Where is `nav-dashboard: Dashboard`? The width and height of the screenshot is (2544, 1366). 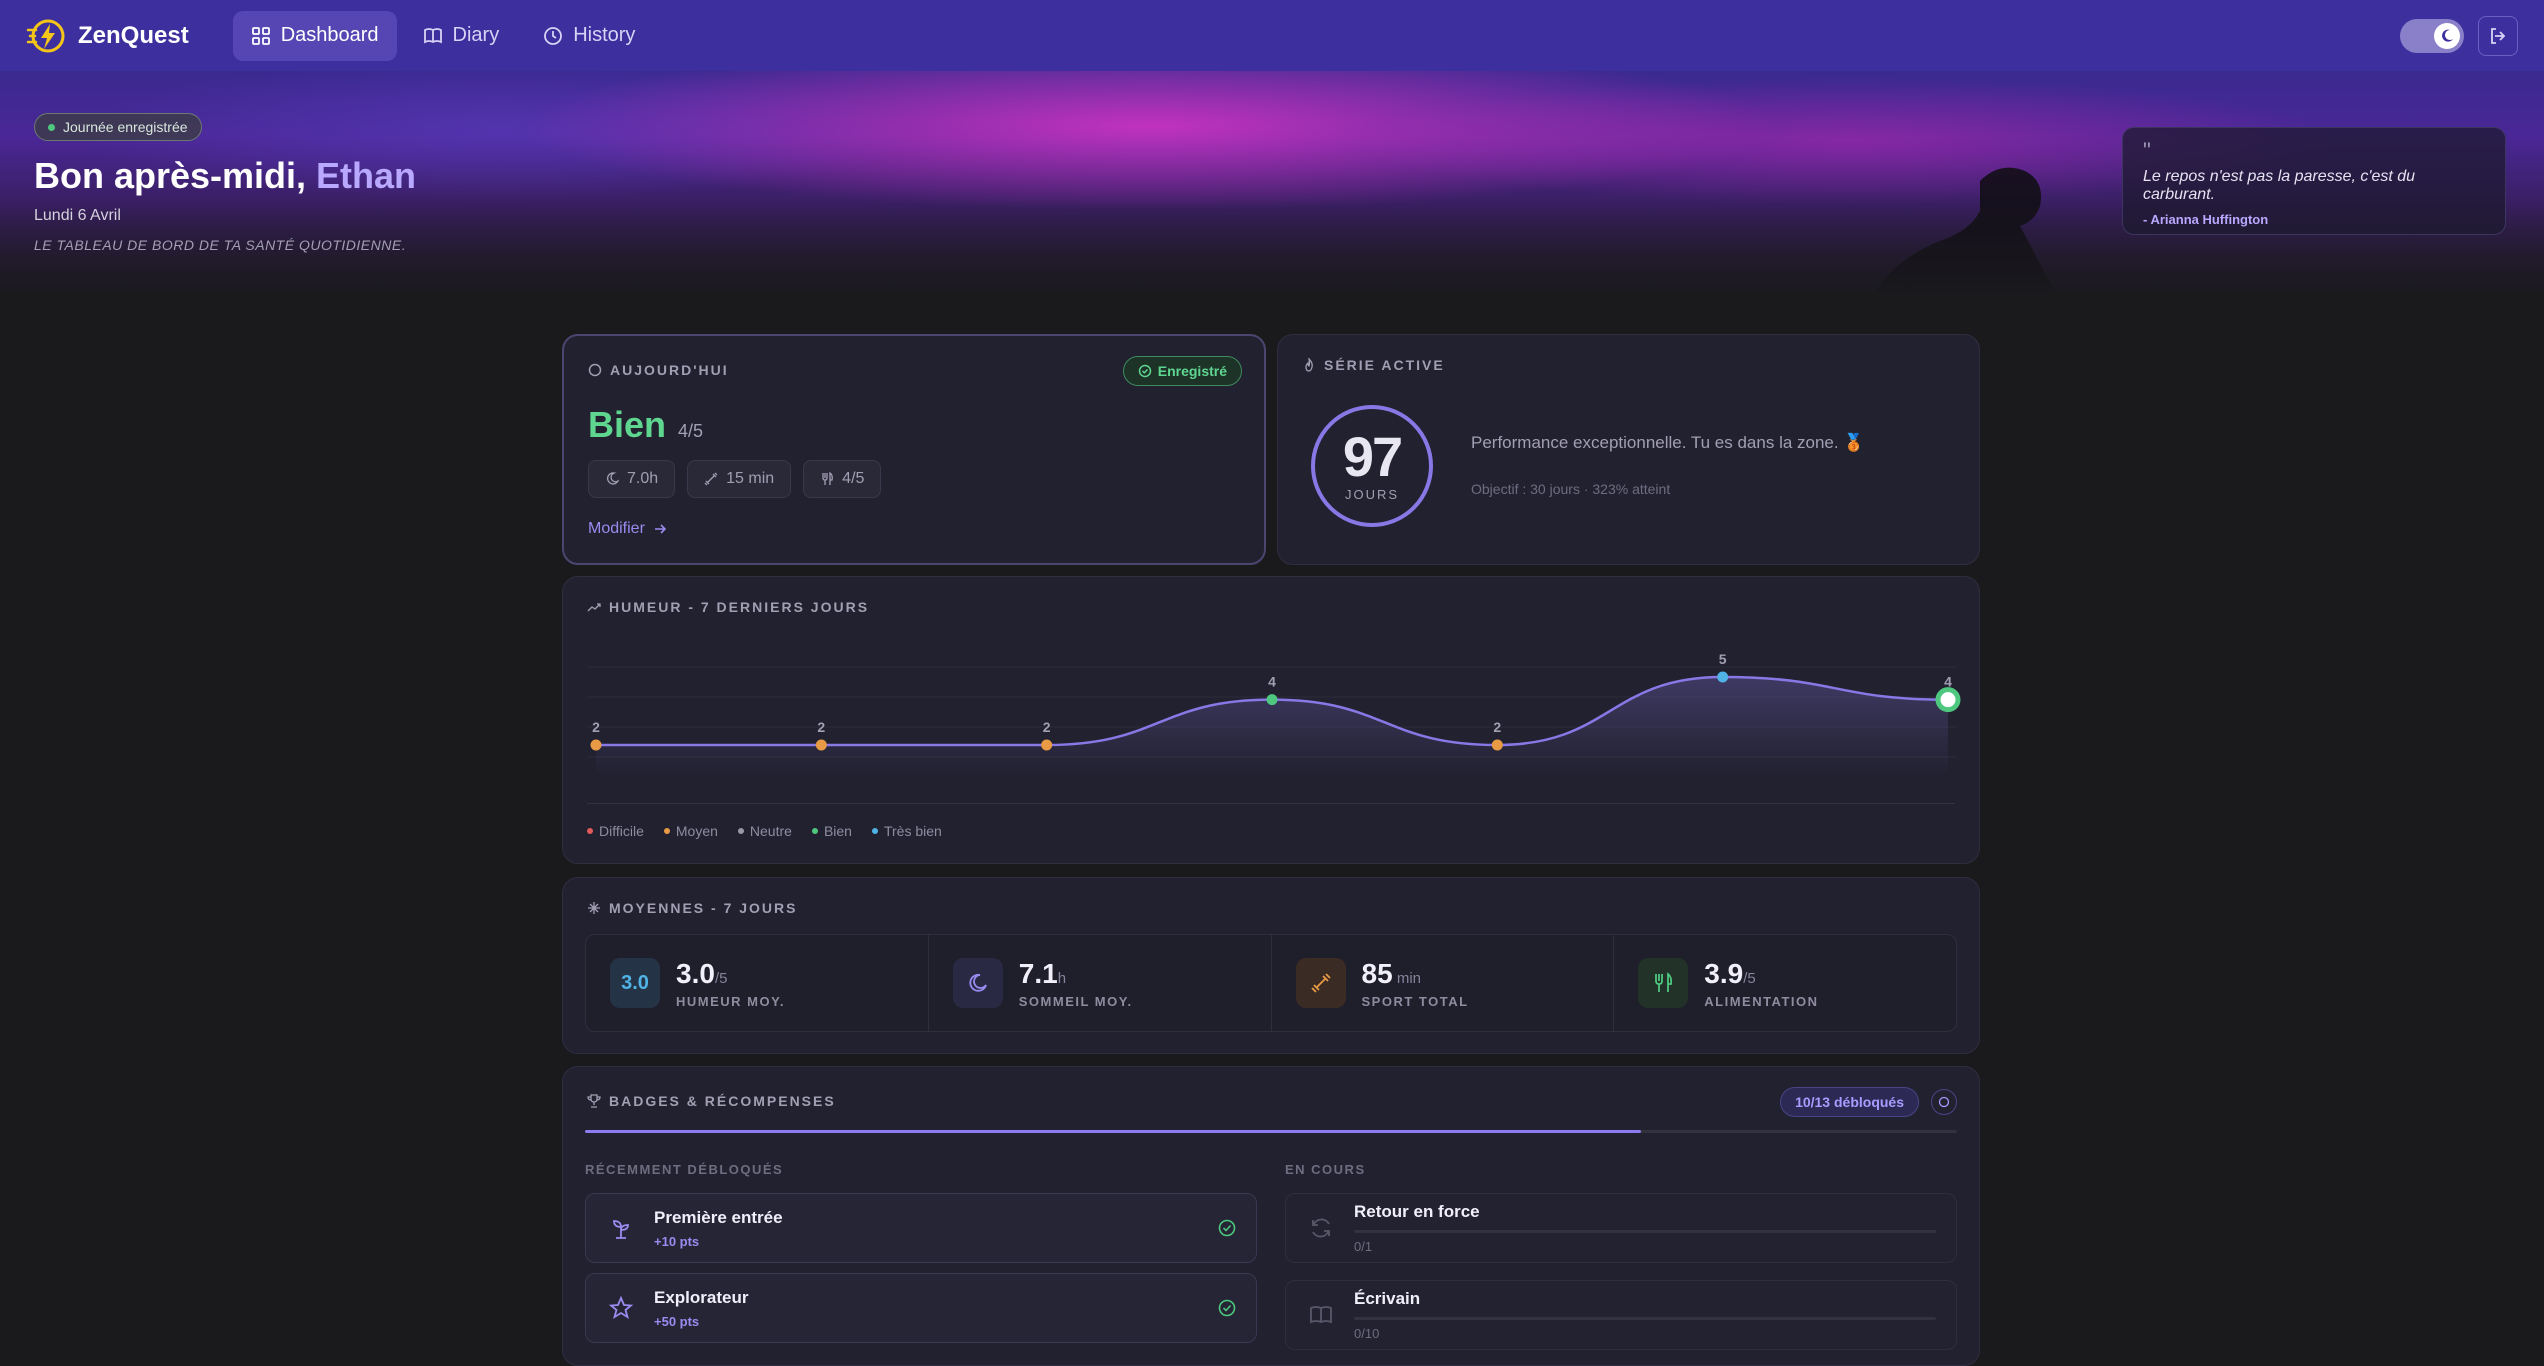 nav-dashboard: Dashboard is located at coordinates (314, 35).